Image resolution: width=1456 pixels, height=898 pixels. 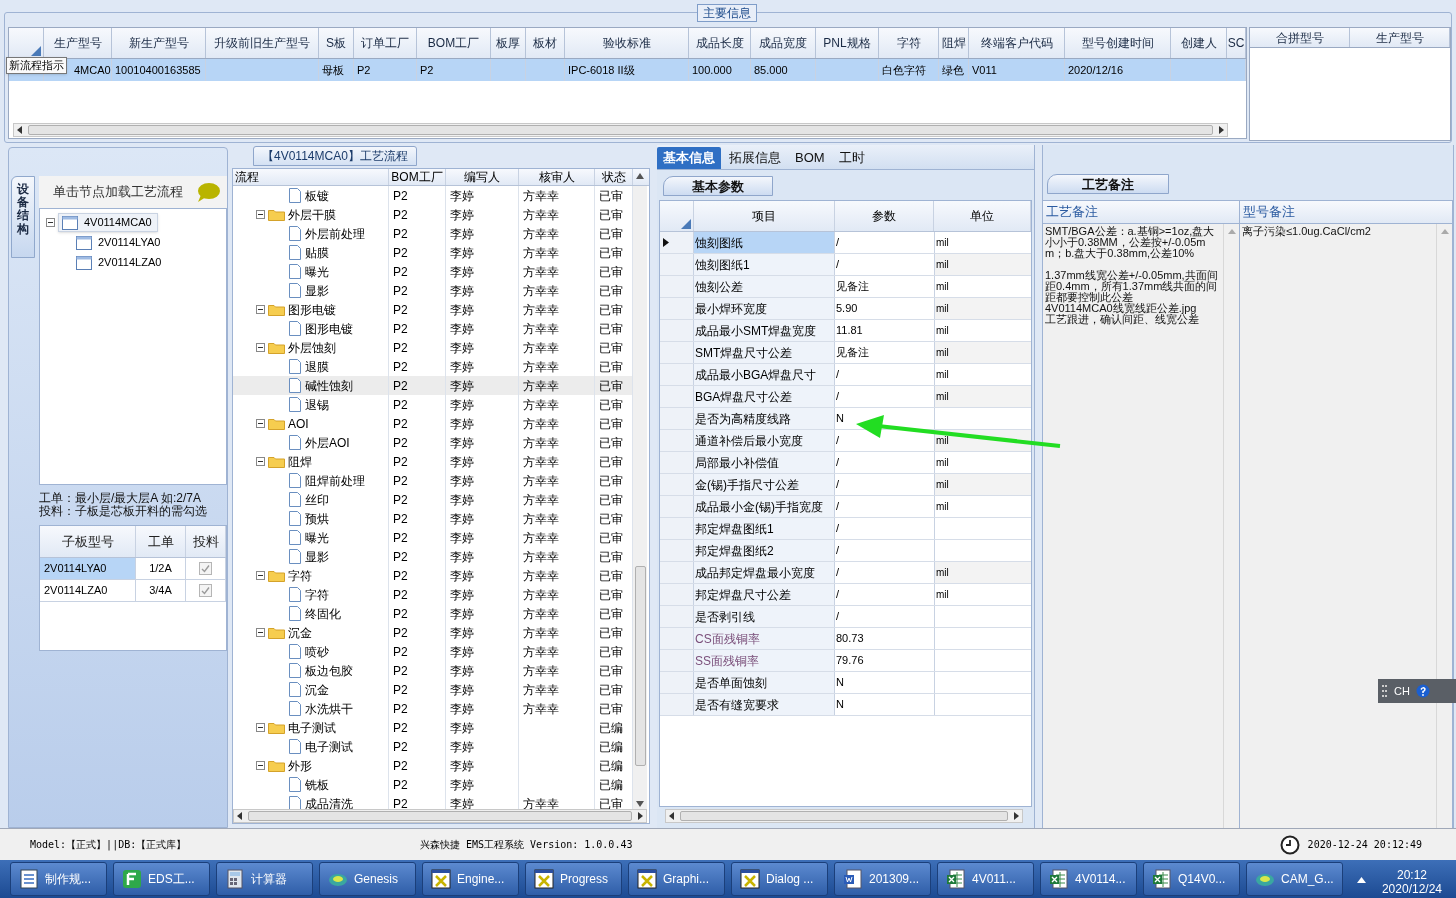 What do you see at coordinates (764, 506) in the screenshot?
I see `table-cell: 成品最小金(锡)手指宽度` at bounding box center [764, 506].